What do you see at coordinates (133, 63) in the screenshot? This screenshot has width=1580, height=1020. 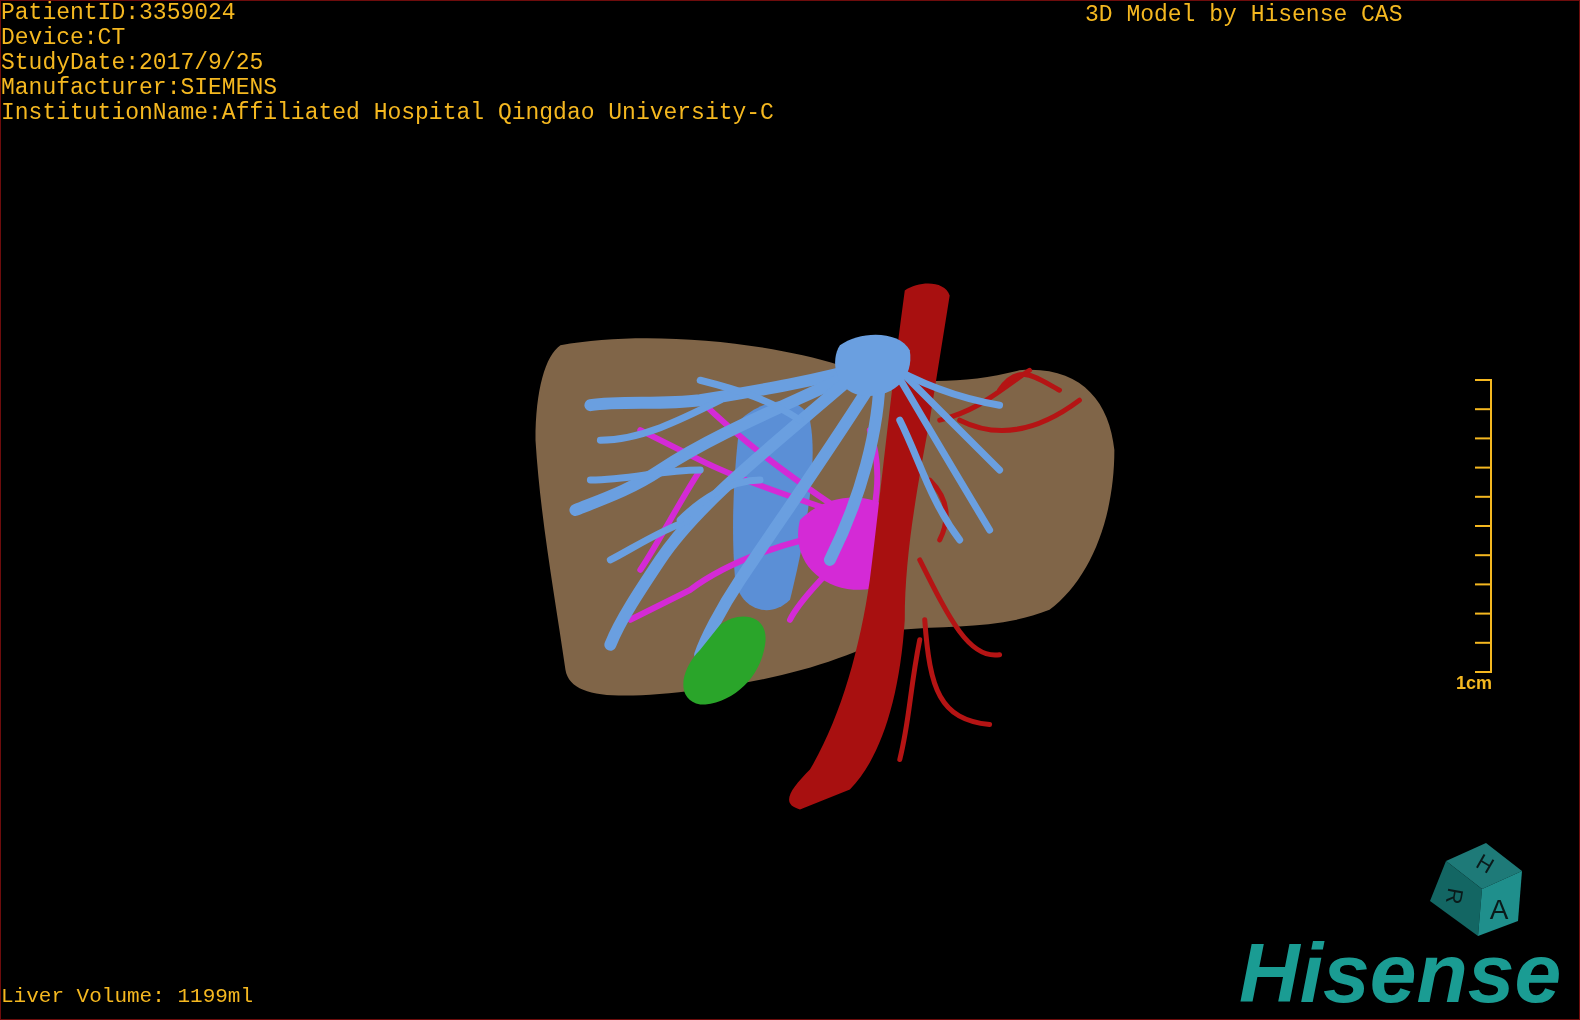 I see `info-text: StudyDate:2017/9/25` at bounding box center [133, 63].